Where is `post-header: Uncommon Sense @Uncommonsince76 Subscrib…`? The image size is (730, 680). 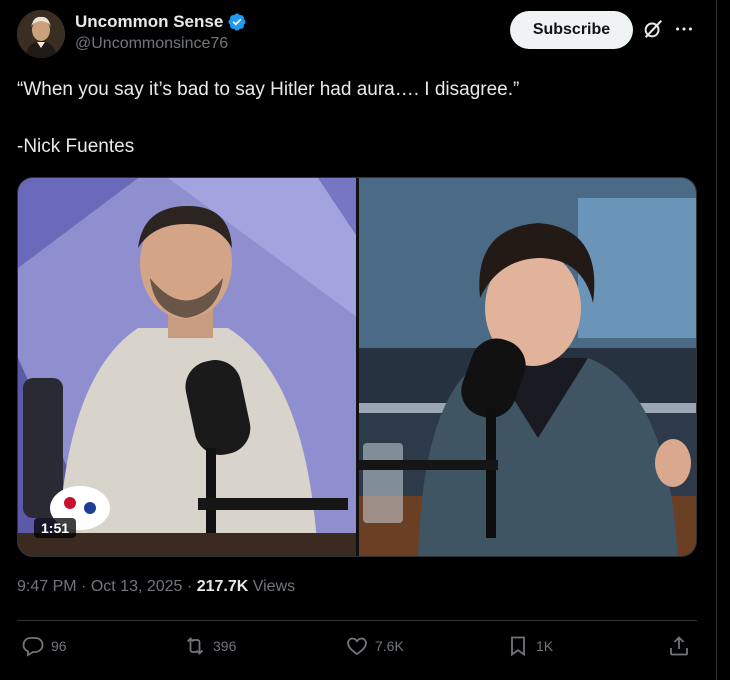 post-header: Uncommon Sense @Uncommonsince76 Subscrib… is located at coordinates (363, 35).